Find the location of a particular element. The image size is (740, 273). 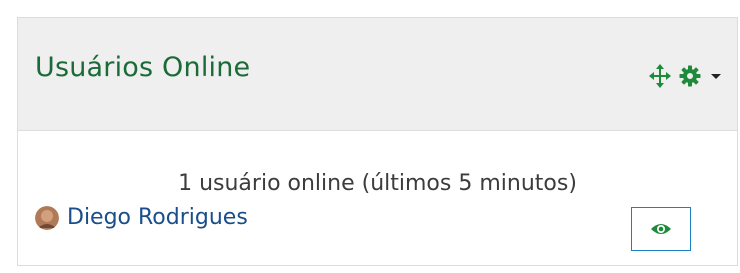

user-list-item: Diego Rodrigues is located at coordinates (141, 217).